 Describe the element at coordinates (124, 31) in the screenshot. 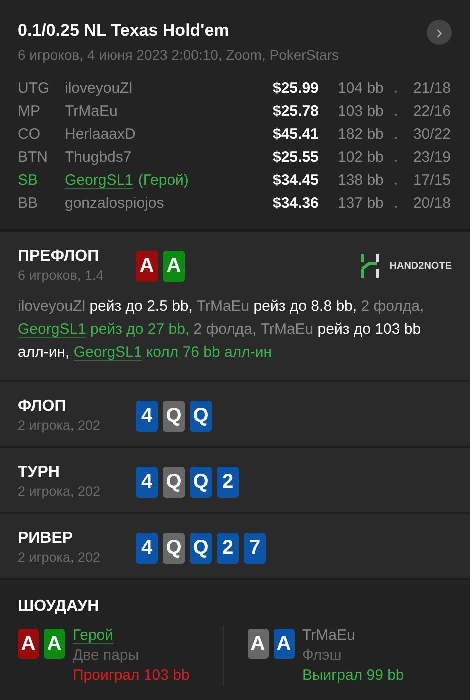

I see `hand-title: 0.1/0.25 NL Texas Hold'em` at that location.